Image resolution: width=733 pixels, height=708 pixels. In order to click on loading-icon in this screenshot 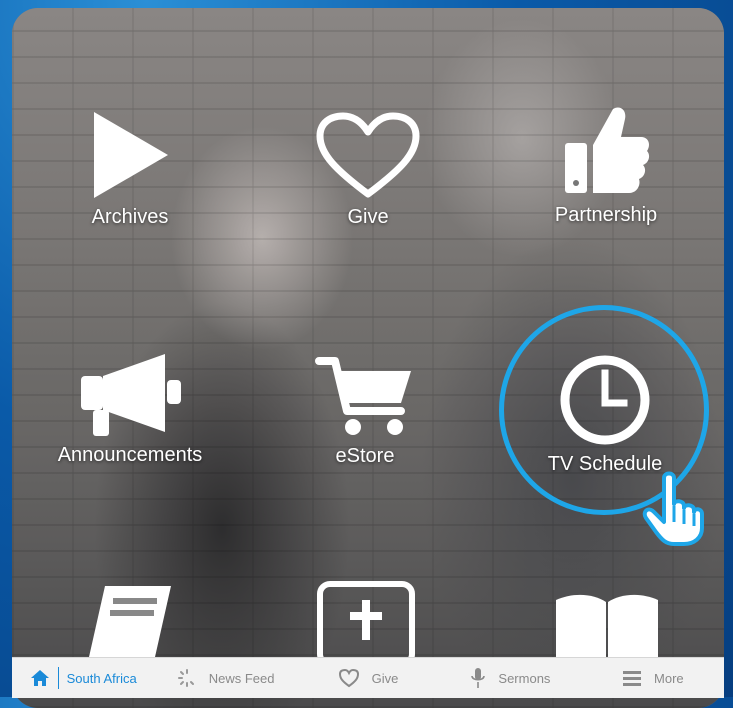, I will do `click(185, 678)`.